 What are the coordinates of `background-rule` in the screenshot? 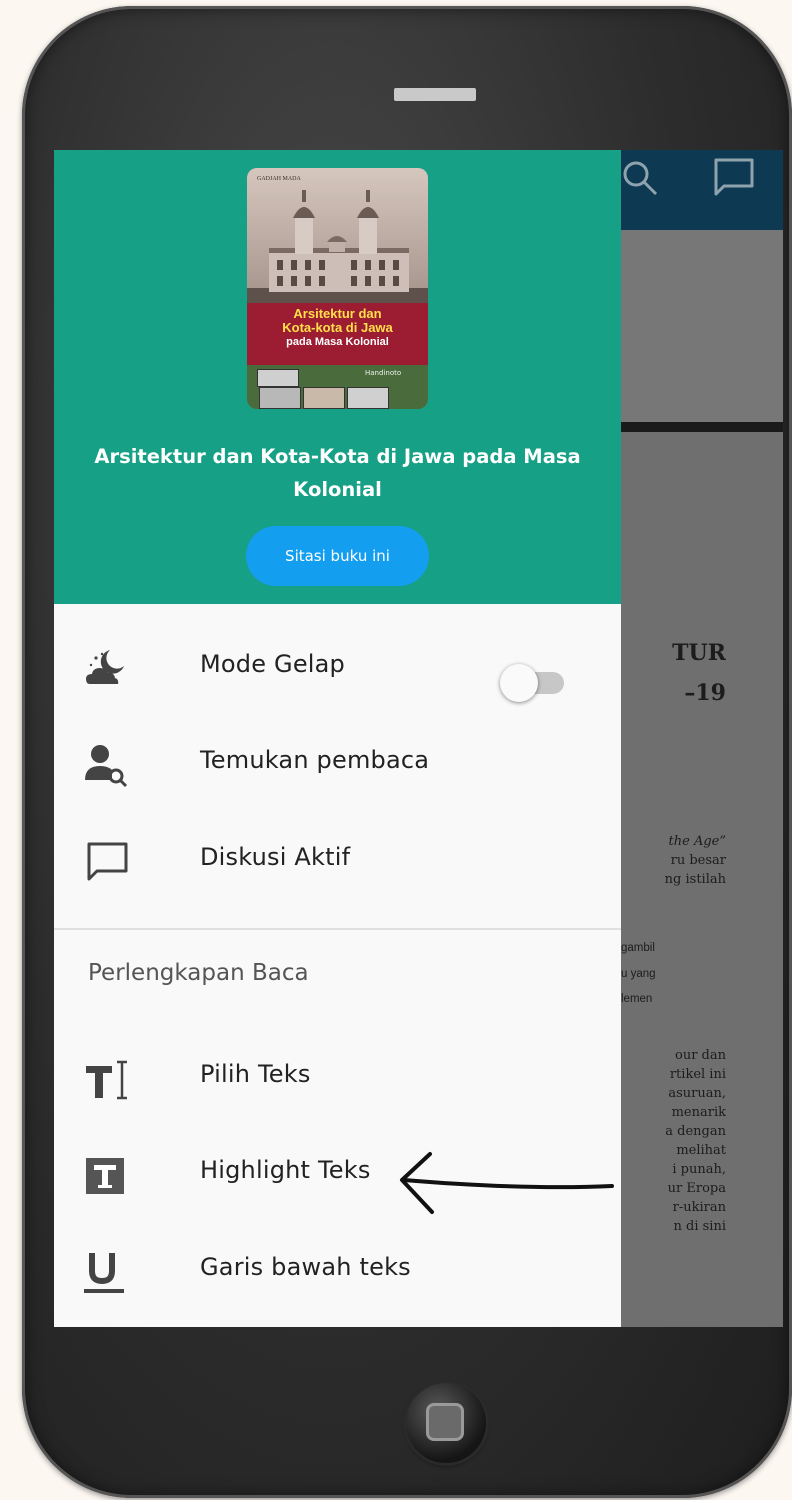 It's located at (702, 427).